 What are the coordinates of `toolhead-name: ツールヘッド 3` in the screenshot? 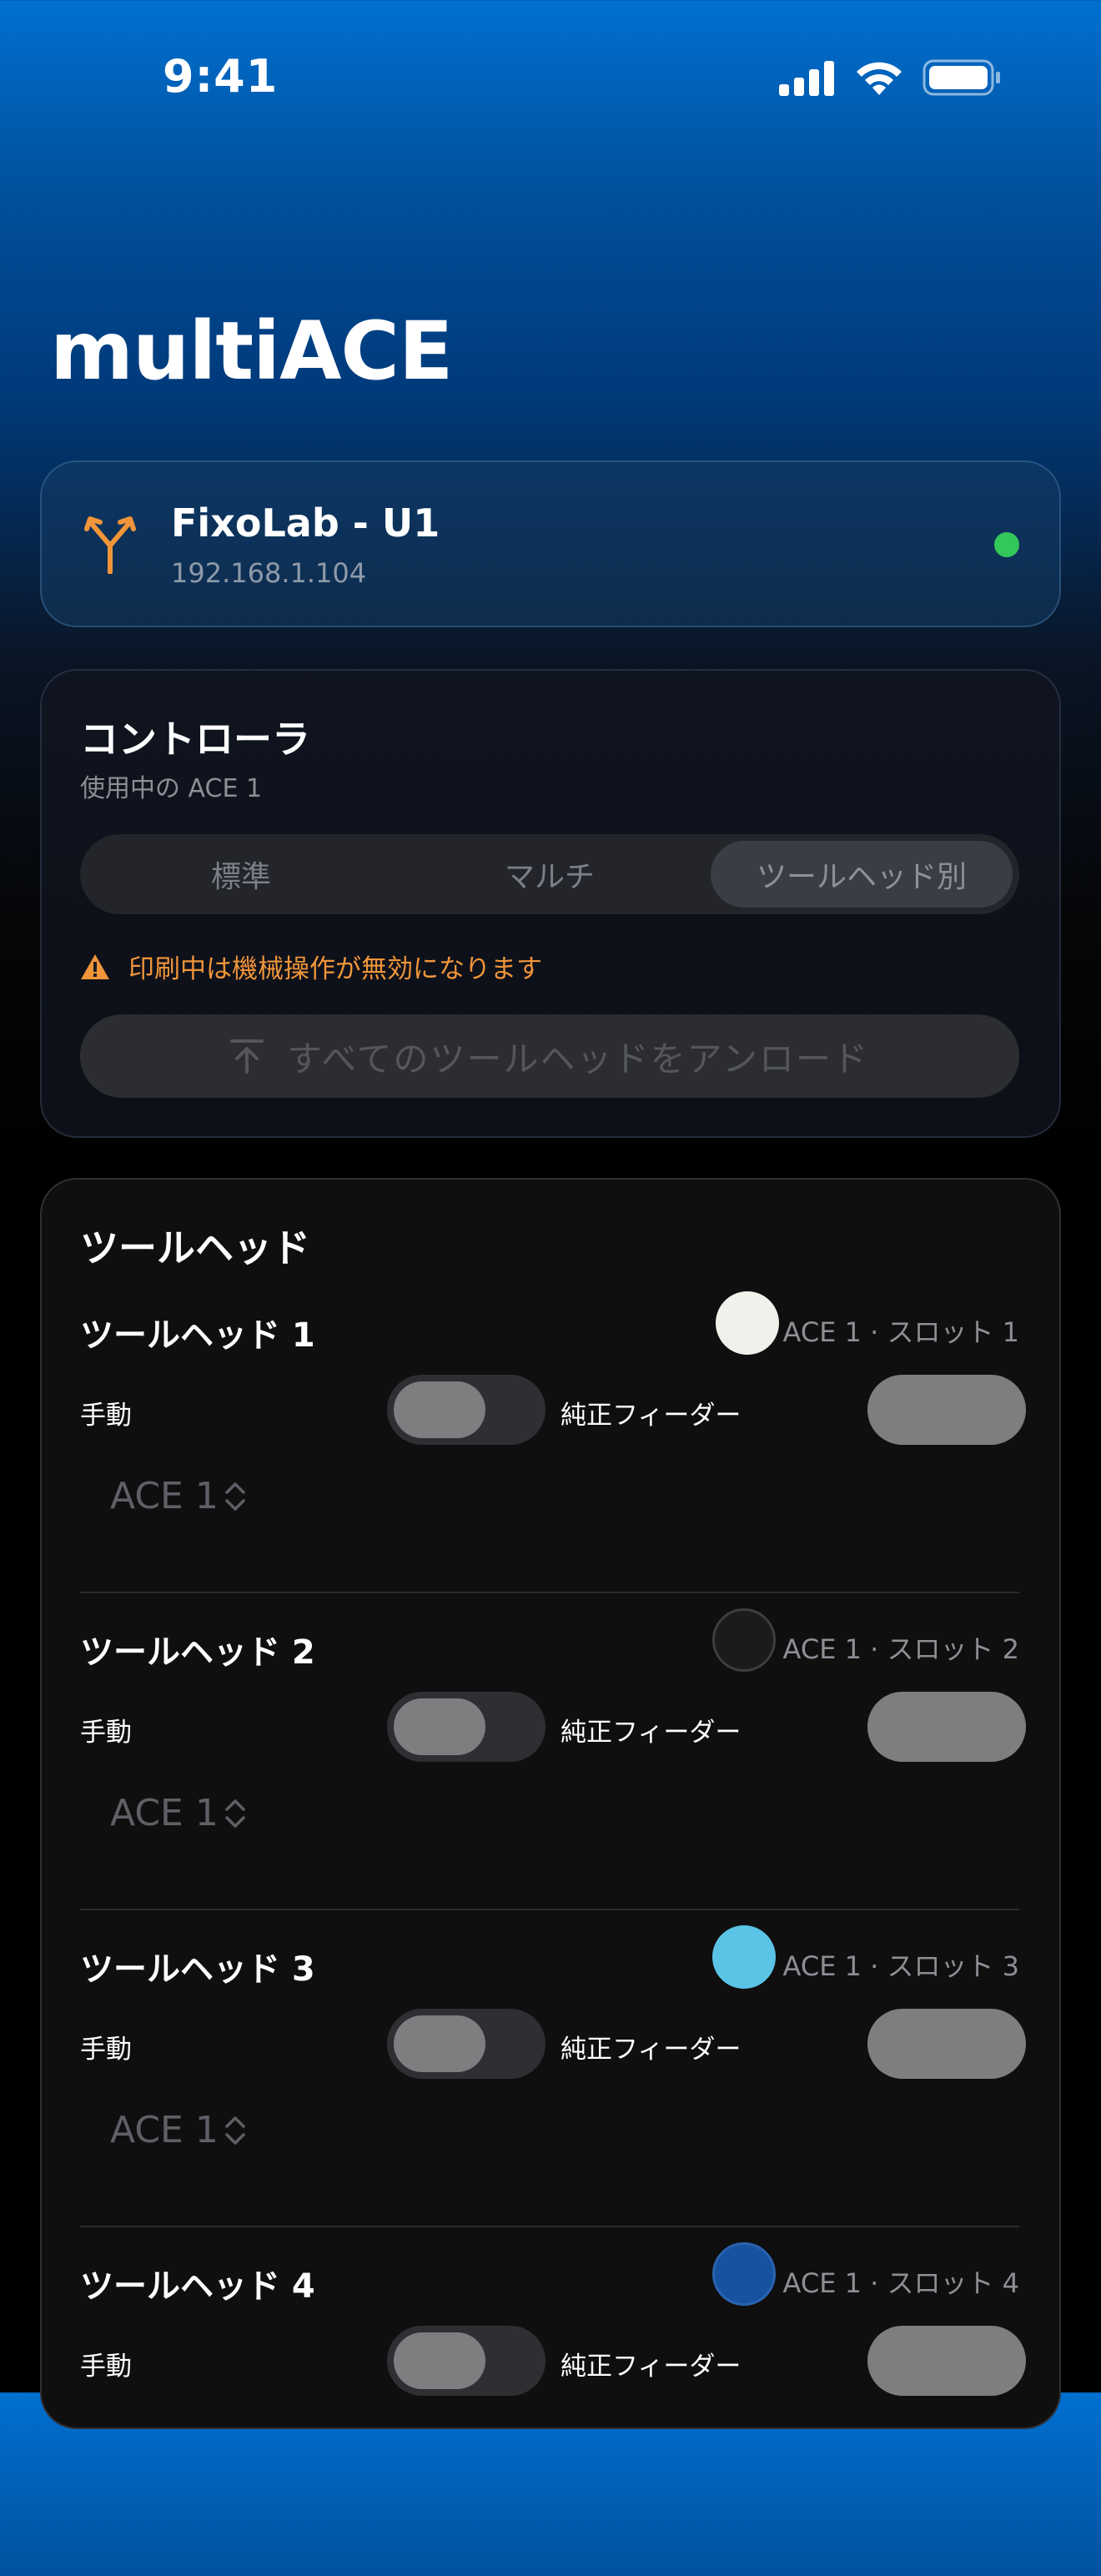 It's located at (197, 1969).